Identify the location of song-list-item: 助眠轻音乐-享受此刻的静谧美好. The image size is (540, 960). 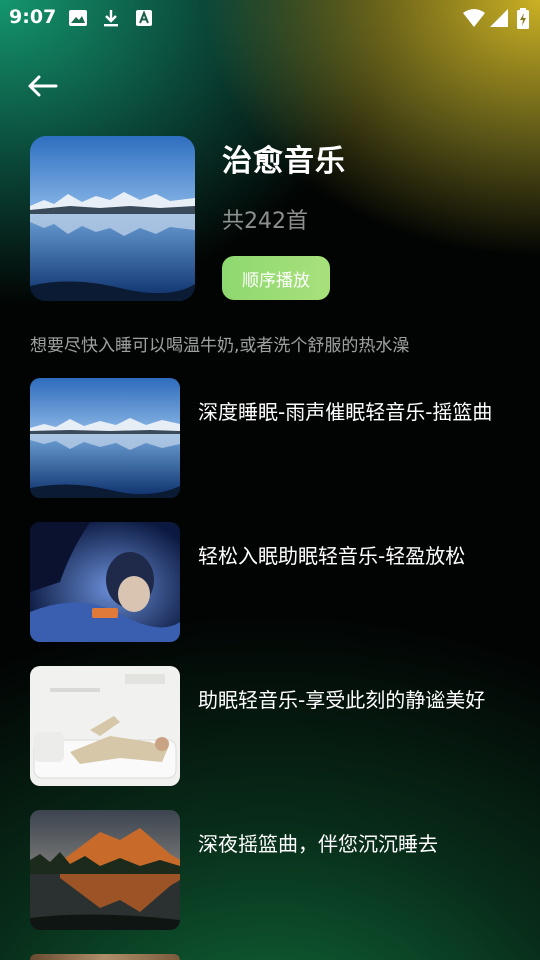
(270, 726).